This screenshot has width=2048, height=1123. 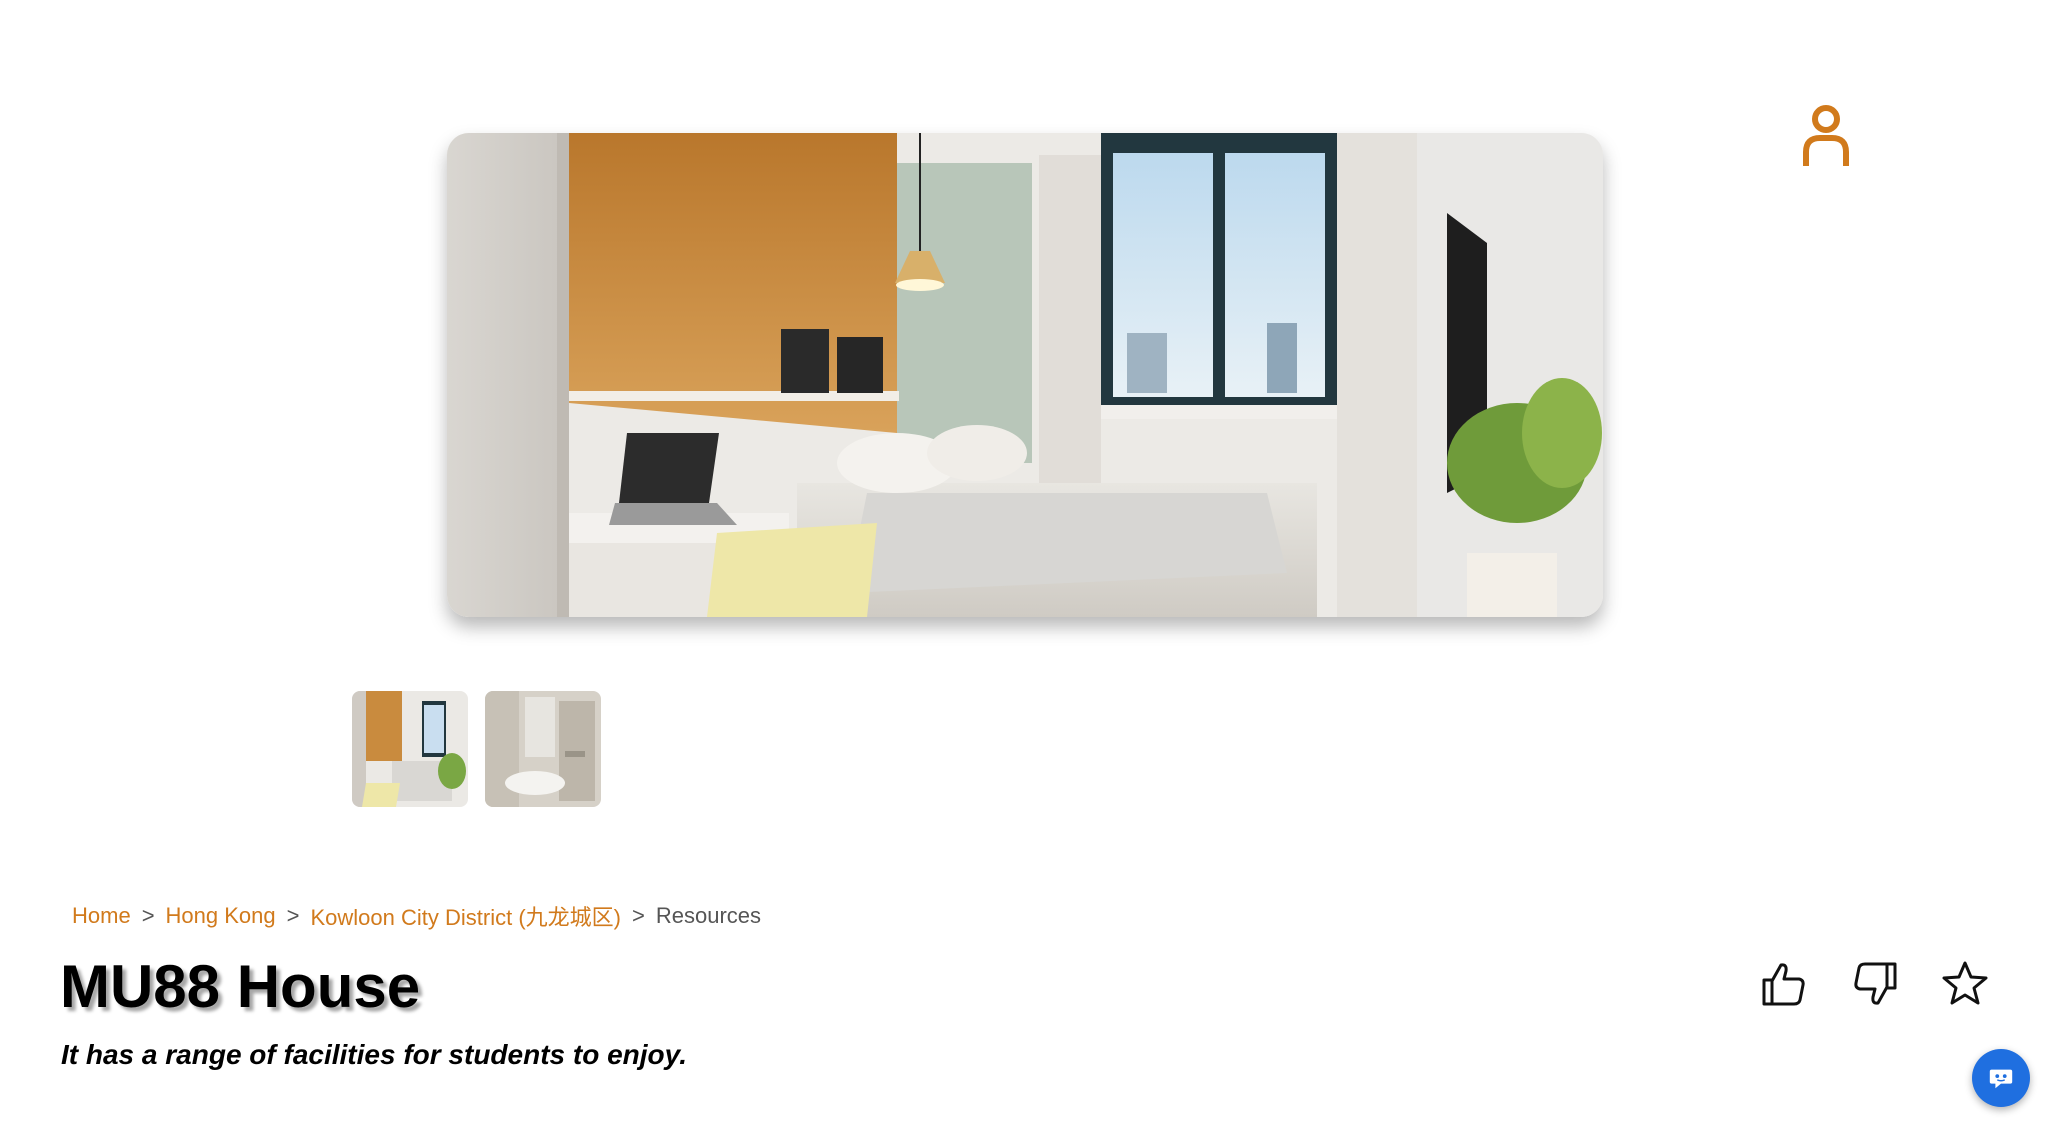 I want to click on thumbs-down-icon, so click(x=1875, y=984).